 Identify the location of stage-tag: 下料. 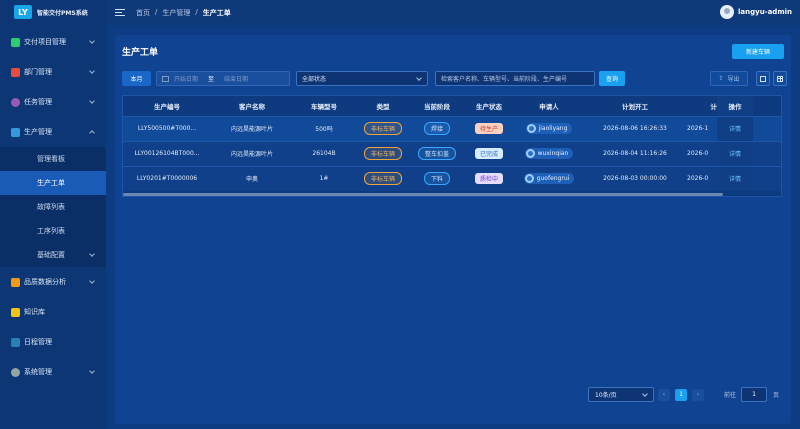
(436, 179).